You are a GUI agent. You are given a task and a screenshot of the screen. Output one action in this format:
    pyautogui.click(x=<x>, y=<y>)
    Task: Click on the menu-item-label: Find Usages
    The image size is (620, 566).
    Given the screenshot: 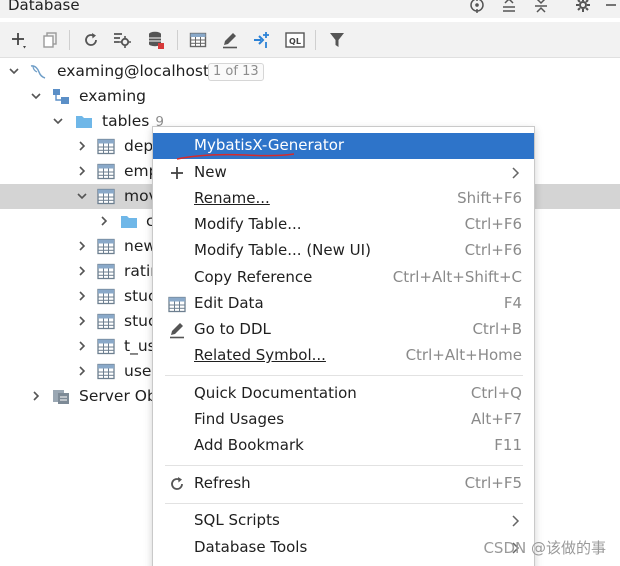 What is the action you would take?
    pyautogui.click(x=239, y=419)
    